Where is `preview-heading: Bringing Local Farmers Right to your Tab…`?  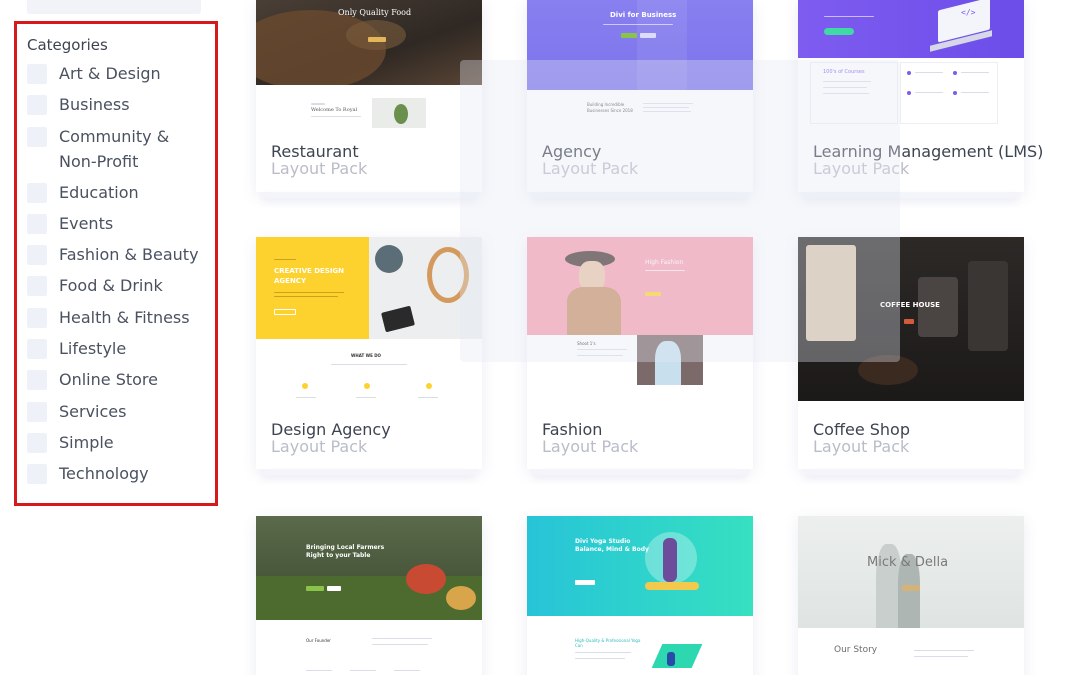 preview-heading: Bringing Local Farmers Right to your Tab… is located at coordinates (345, 551).